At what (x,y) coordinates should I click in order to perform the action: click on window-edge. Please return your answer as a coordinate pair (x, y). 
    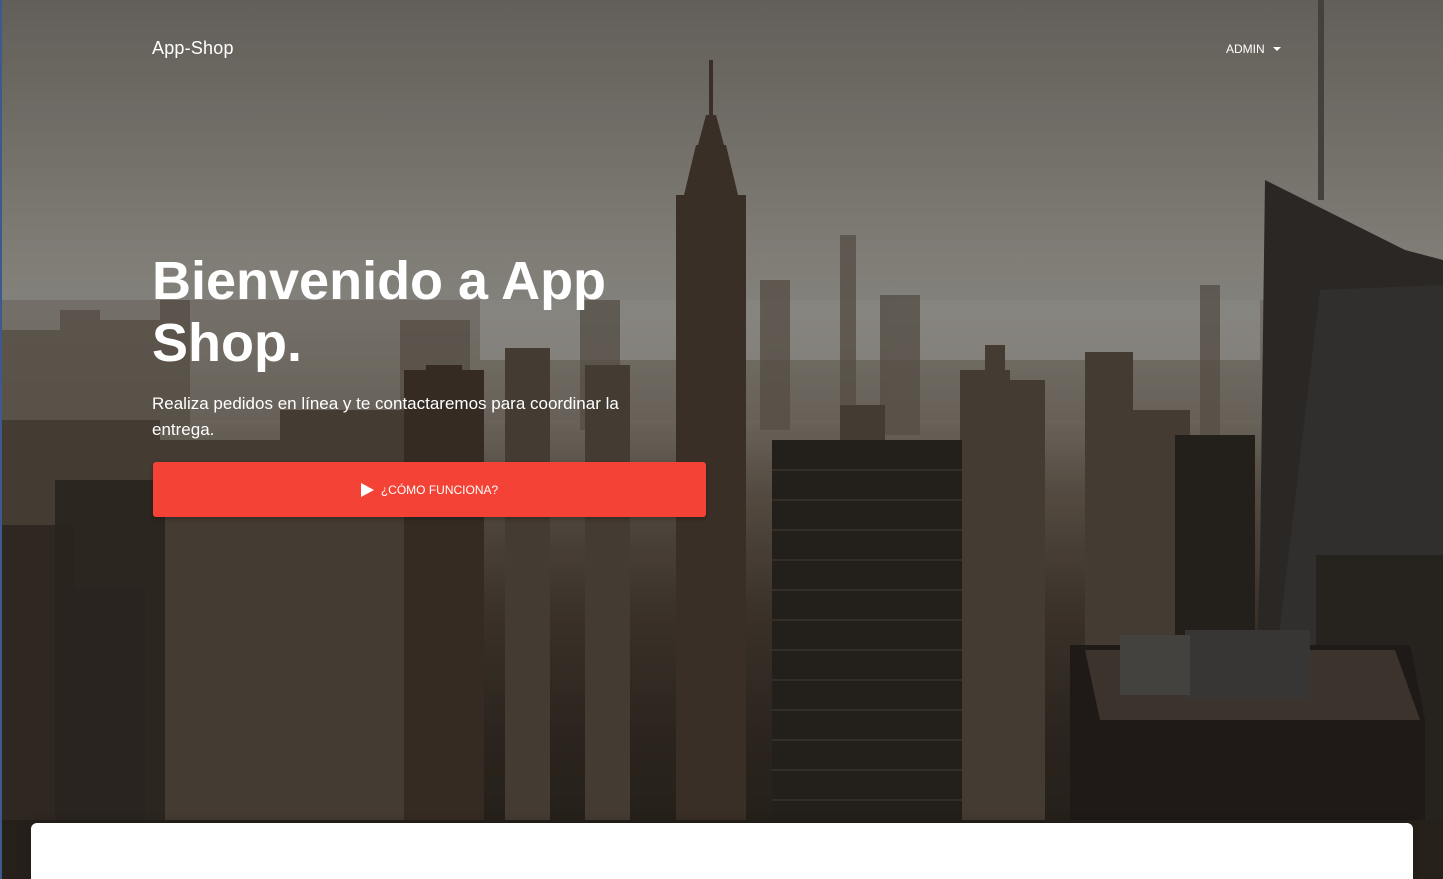
    Looking at the image, I should click on (1, 439).